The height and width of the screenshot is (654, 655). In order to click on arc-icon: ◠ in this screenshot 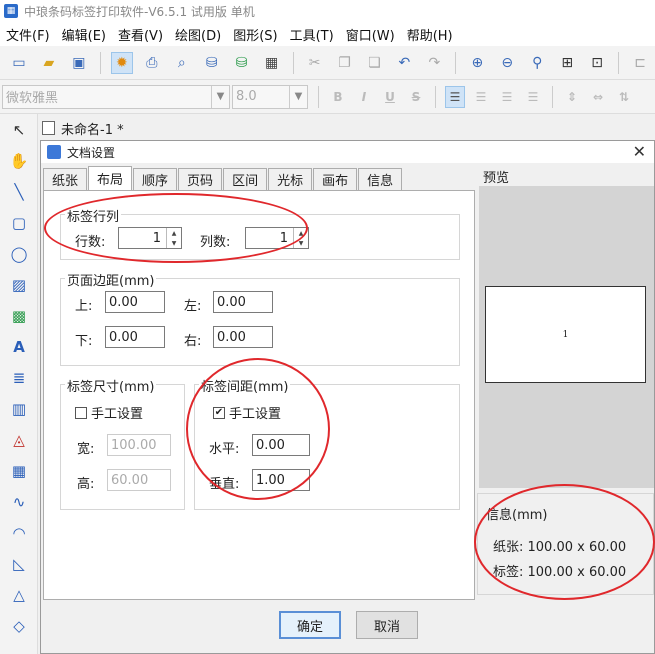, I will do `click(19, 533)`.